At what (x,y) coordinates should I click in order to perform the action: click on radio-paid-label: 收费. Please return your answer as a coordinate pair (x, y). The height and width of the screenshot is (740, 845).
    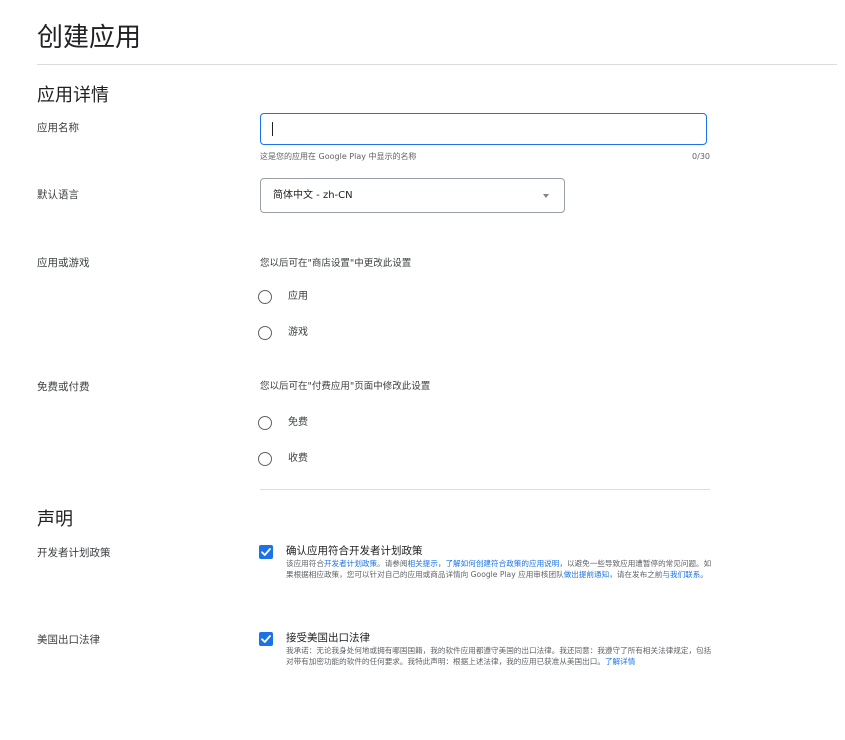
    Looking at the image, I should click on (298, 459).